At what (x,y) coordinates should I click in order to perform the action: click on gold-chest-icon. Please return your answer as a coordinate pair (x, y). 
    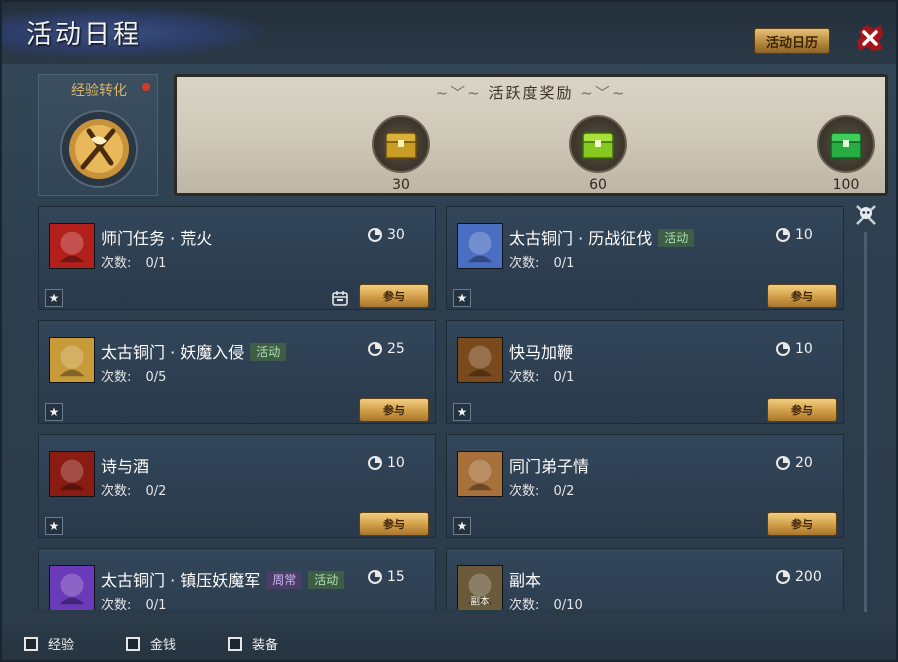
    Looking at the image, I should click on (401, 145).